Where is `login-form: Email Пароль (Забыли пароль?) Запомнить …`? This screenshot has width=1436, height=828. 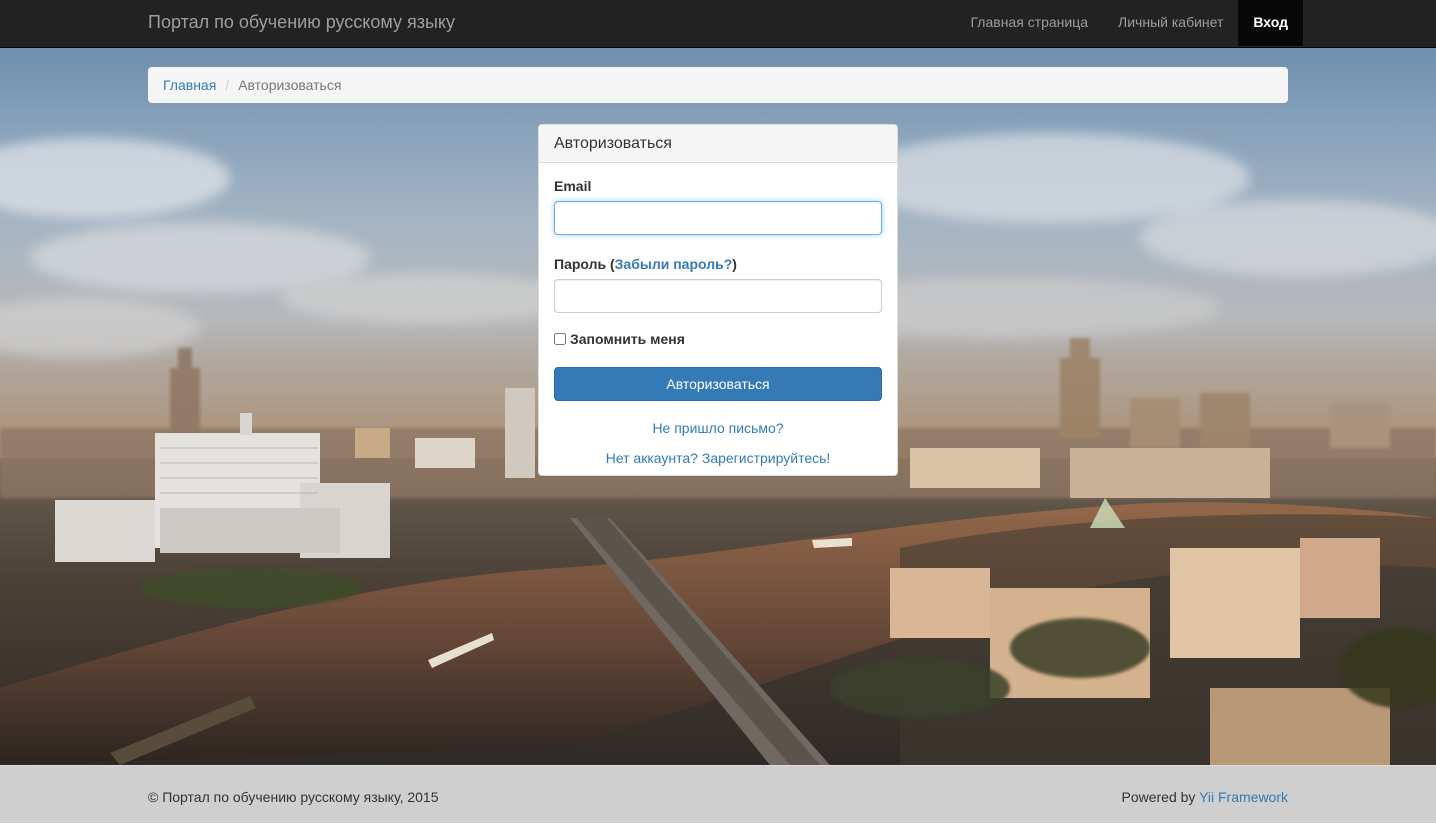
login-form: Email Пароль (Забыли пароль?) Запомнить … is located at coordinates (718, 328).